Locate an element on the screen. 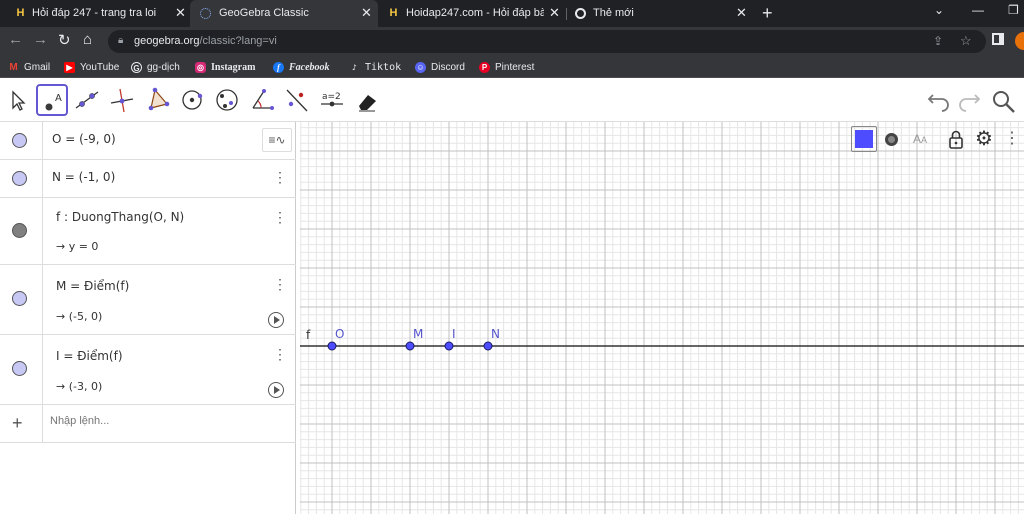  h-logo-icon: H is located at coordinates (393, 13).